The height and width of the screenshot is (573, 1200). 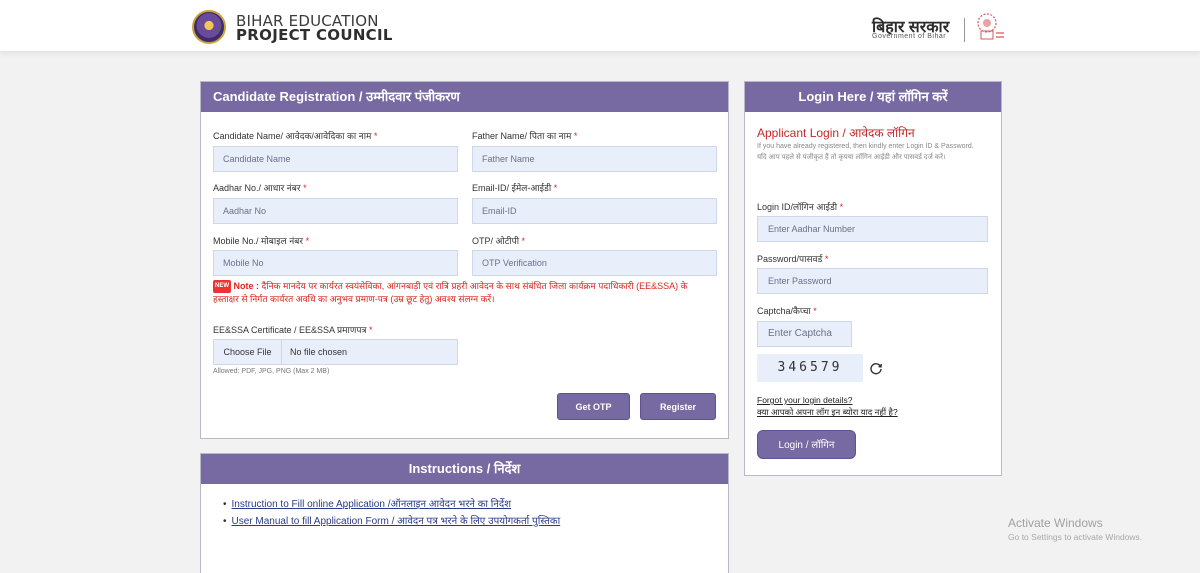 What do you see at coordinates (1055, 523) in the screenshot?
I see `activate-windows-title: Activate Windows` at bounding box center [1055, 523].